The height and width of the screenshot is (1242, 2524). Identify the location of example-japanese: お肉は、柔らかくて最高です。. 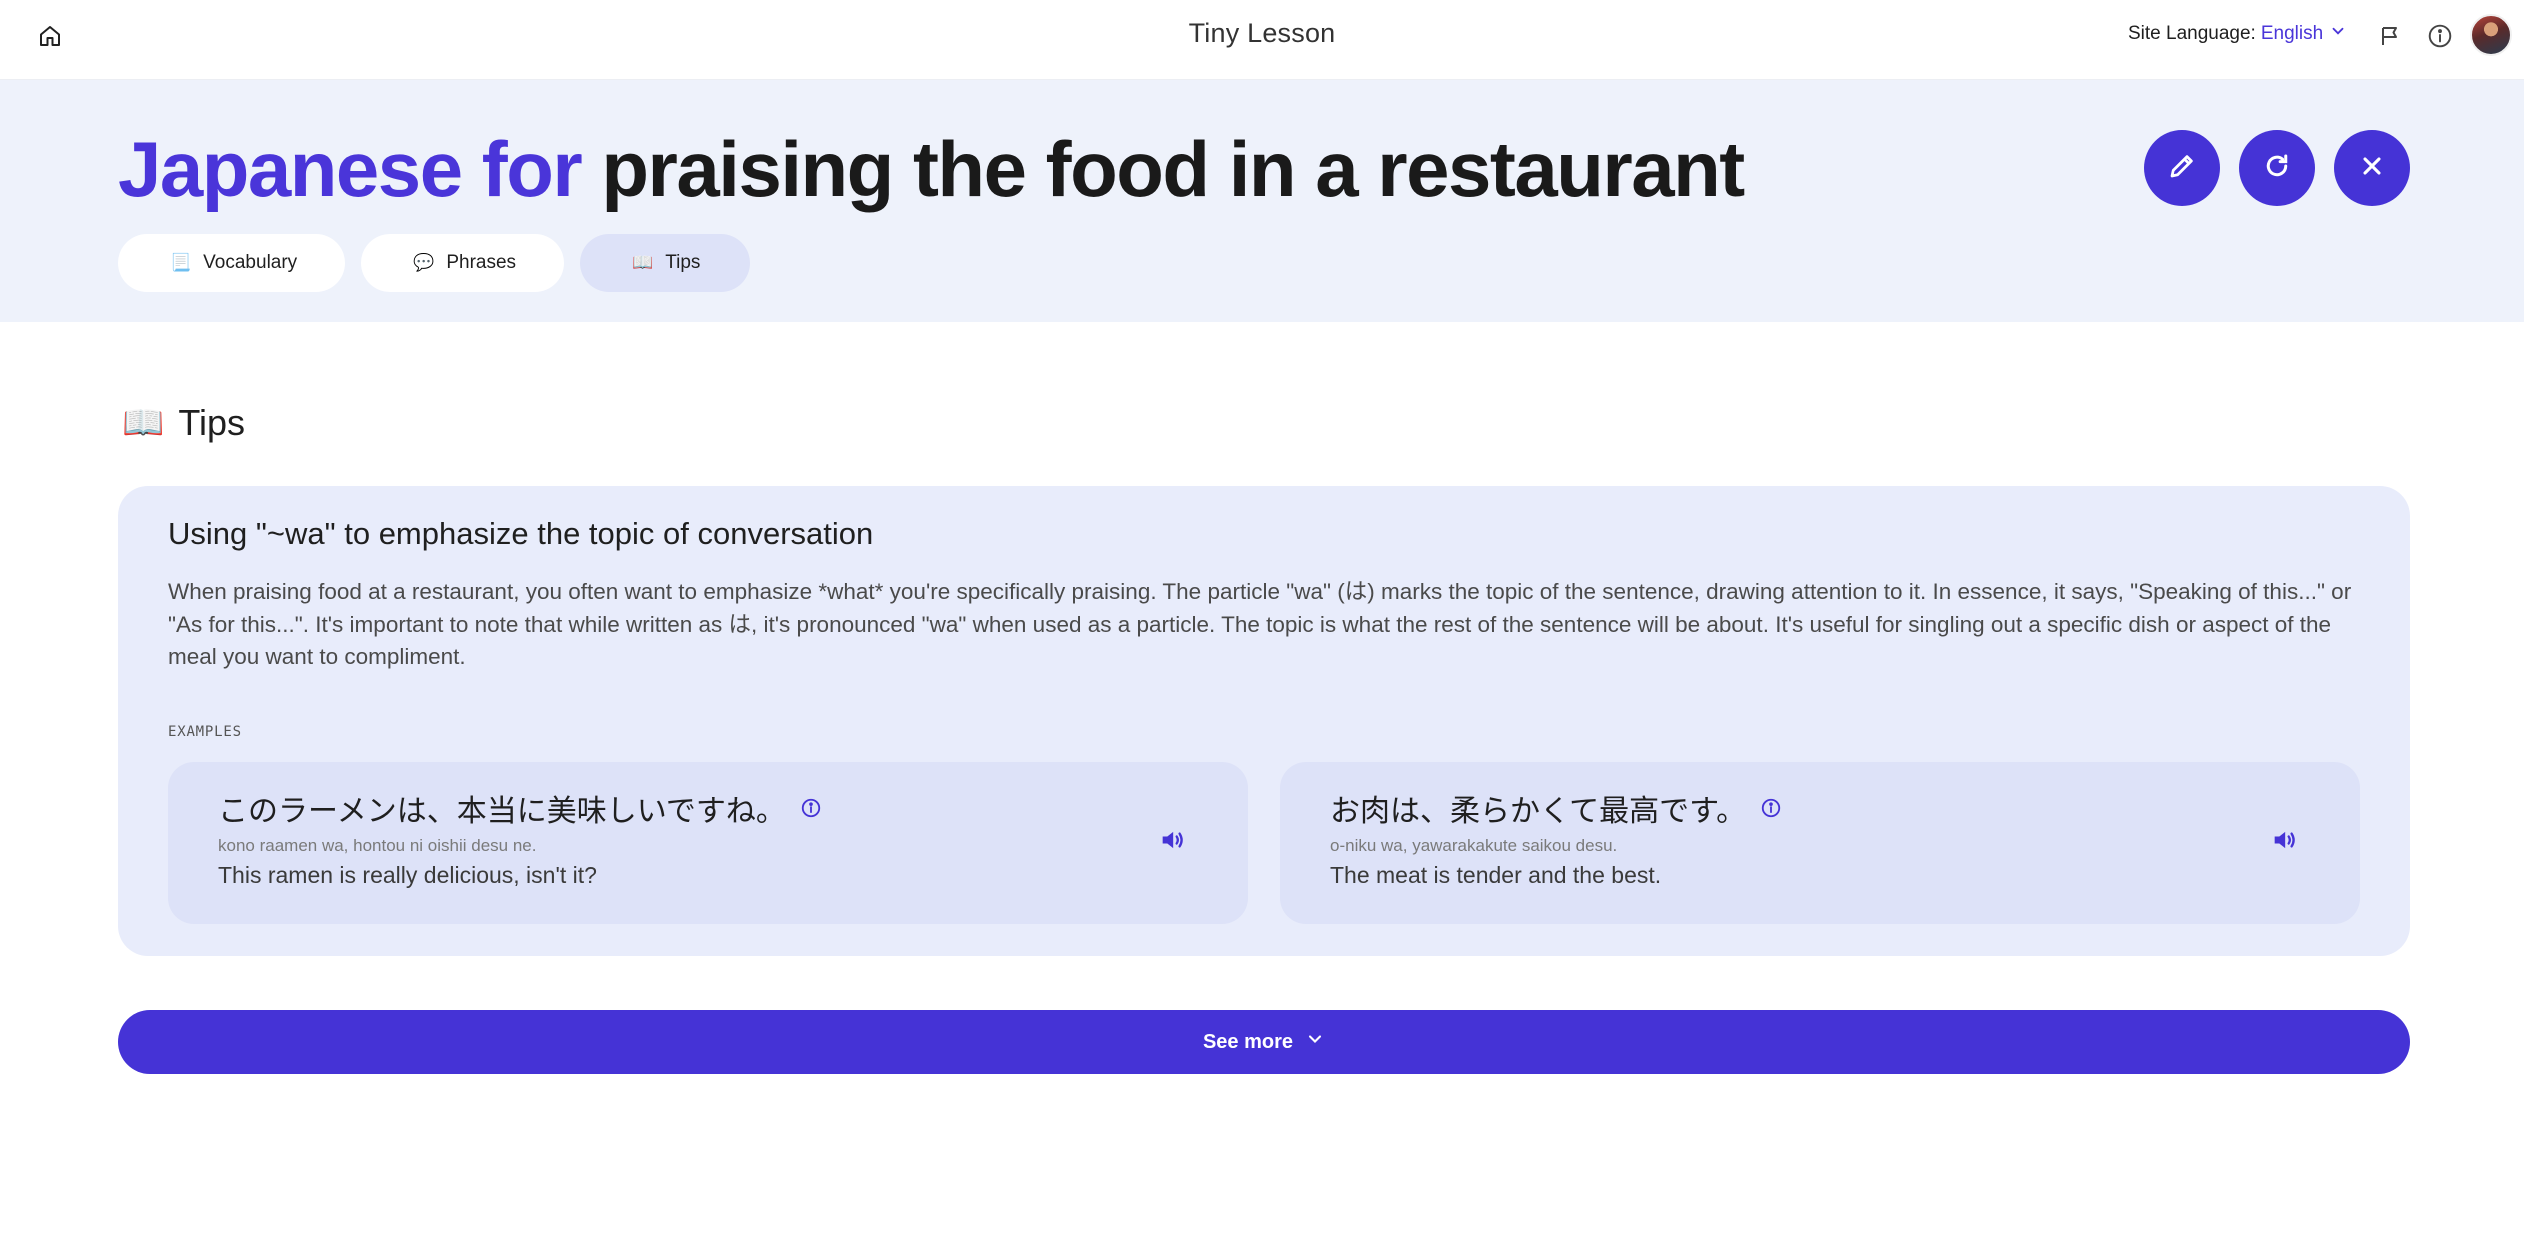
(1556, 808).